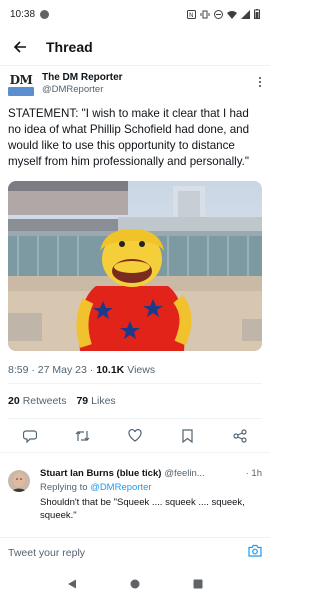 The height and width of the screenshot is (600, 320). Describe the element at coordinates (51, 370) in the screenshot. I see `tweet-timestamp: 8:59 · 27 May 23 ·` at that location.